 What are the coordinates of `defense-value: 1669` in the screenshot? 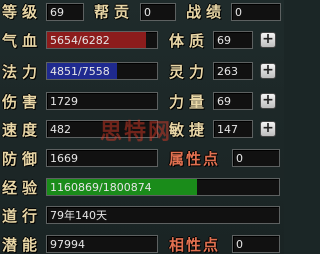 It's located at (102, 158).